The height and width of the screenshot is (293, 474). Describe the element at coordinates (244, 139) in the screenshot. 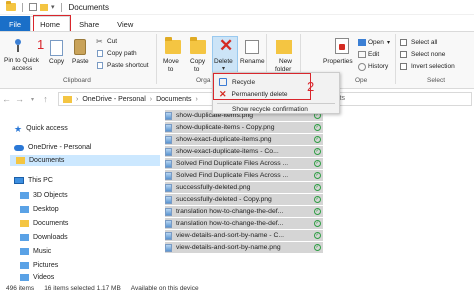

I see `file-row: show-exact-duplicate-items.png ✓` at that location.